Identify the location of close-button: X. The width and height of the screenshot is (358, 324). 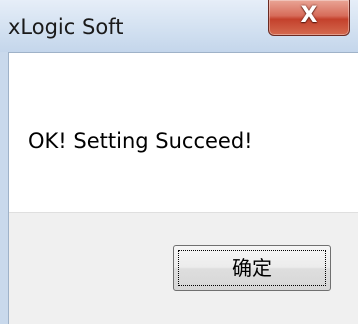
(309, 18).